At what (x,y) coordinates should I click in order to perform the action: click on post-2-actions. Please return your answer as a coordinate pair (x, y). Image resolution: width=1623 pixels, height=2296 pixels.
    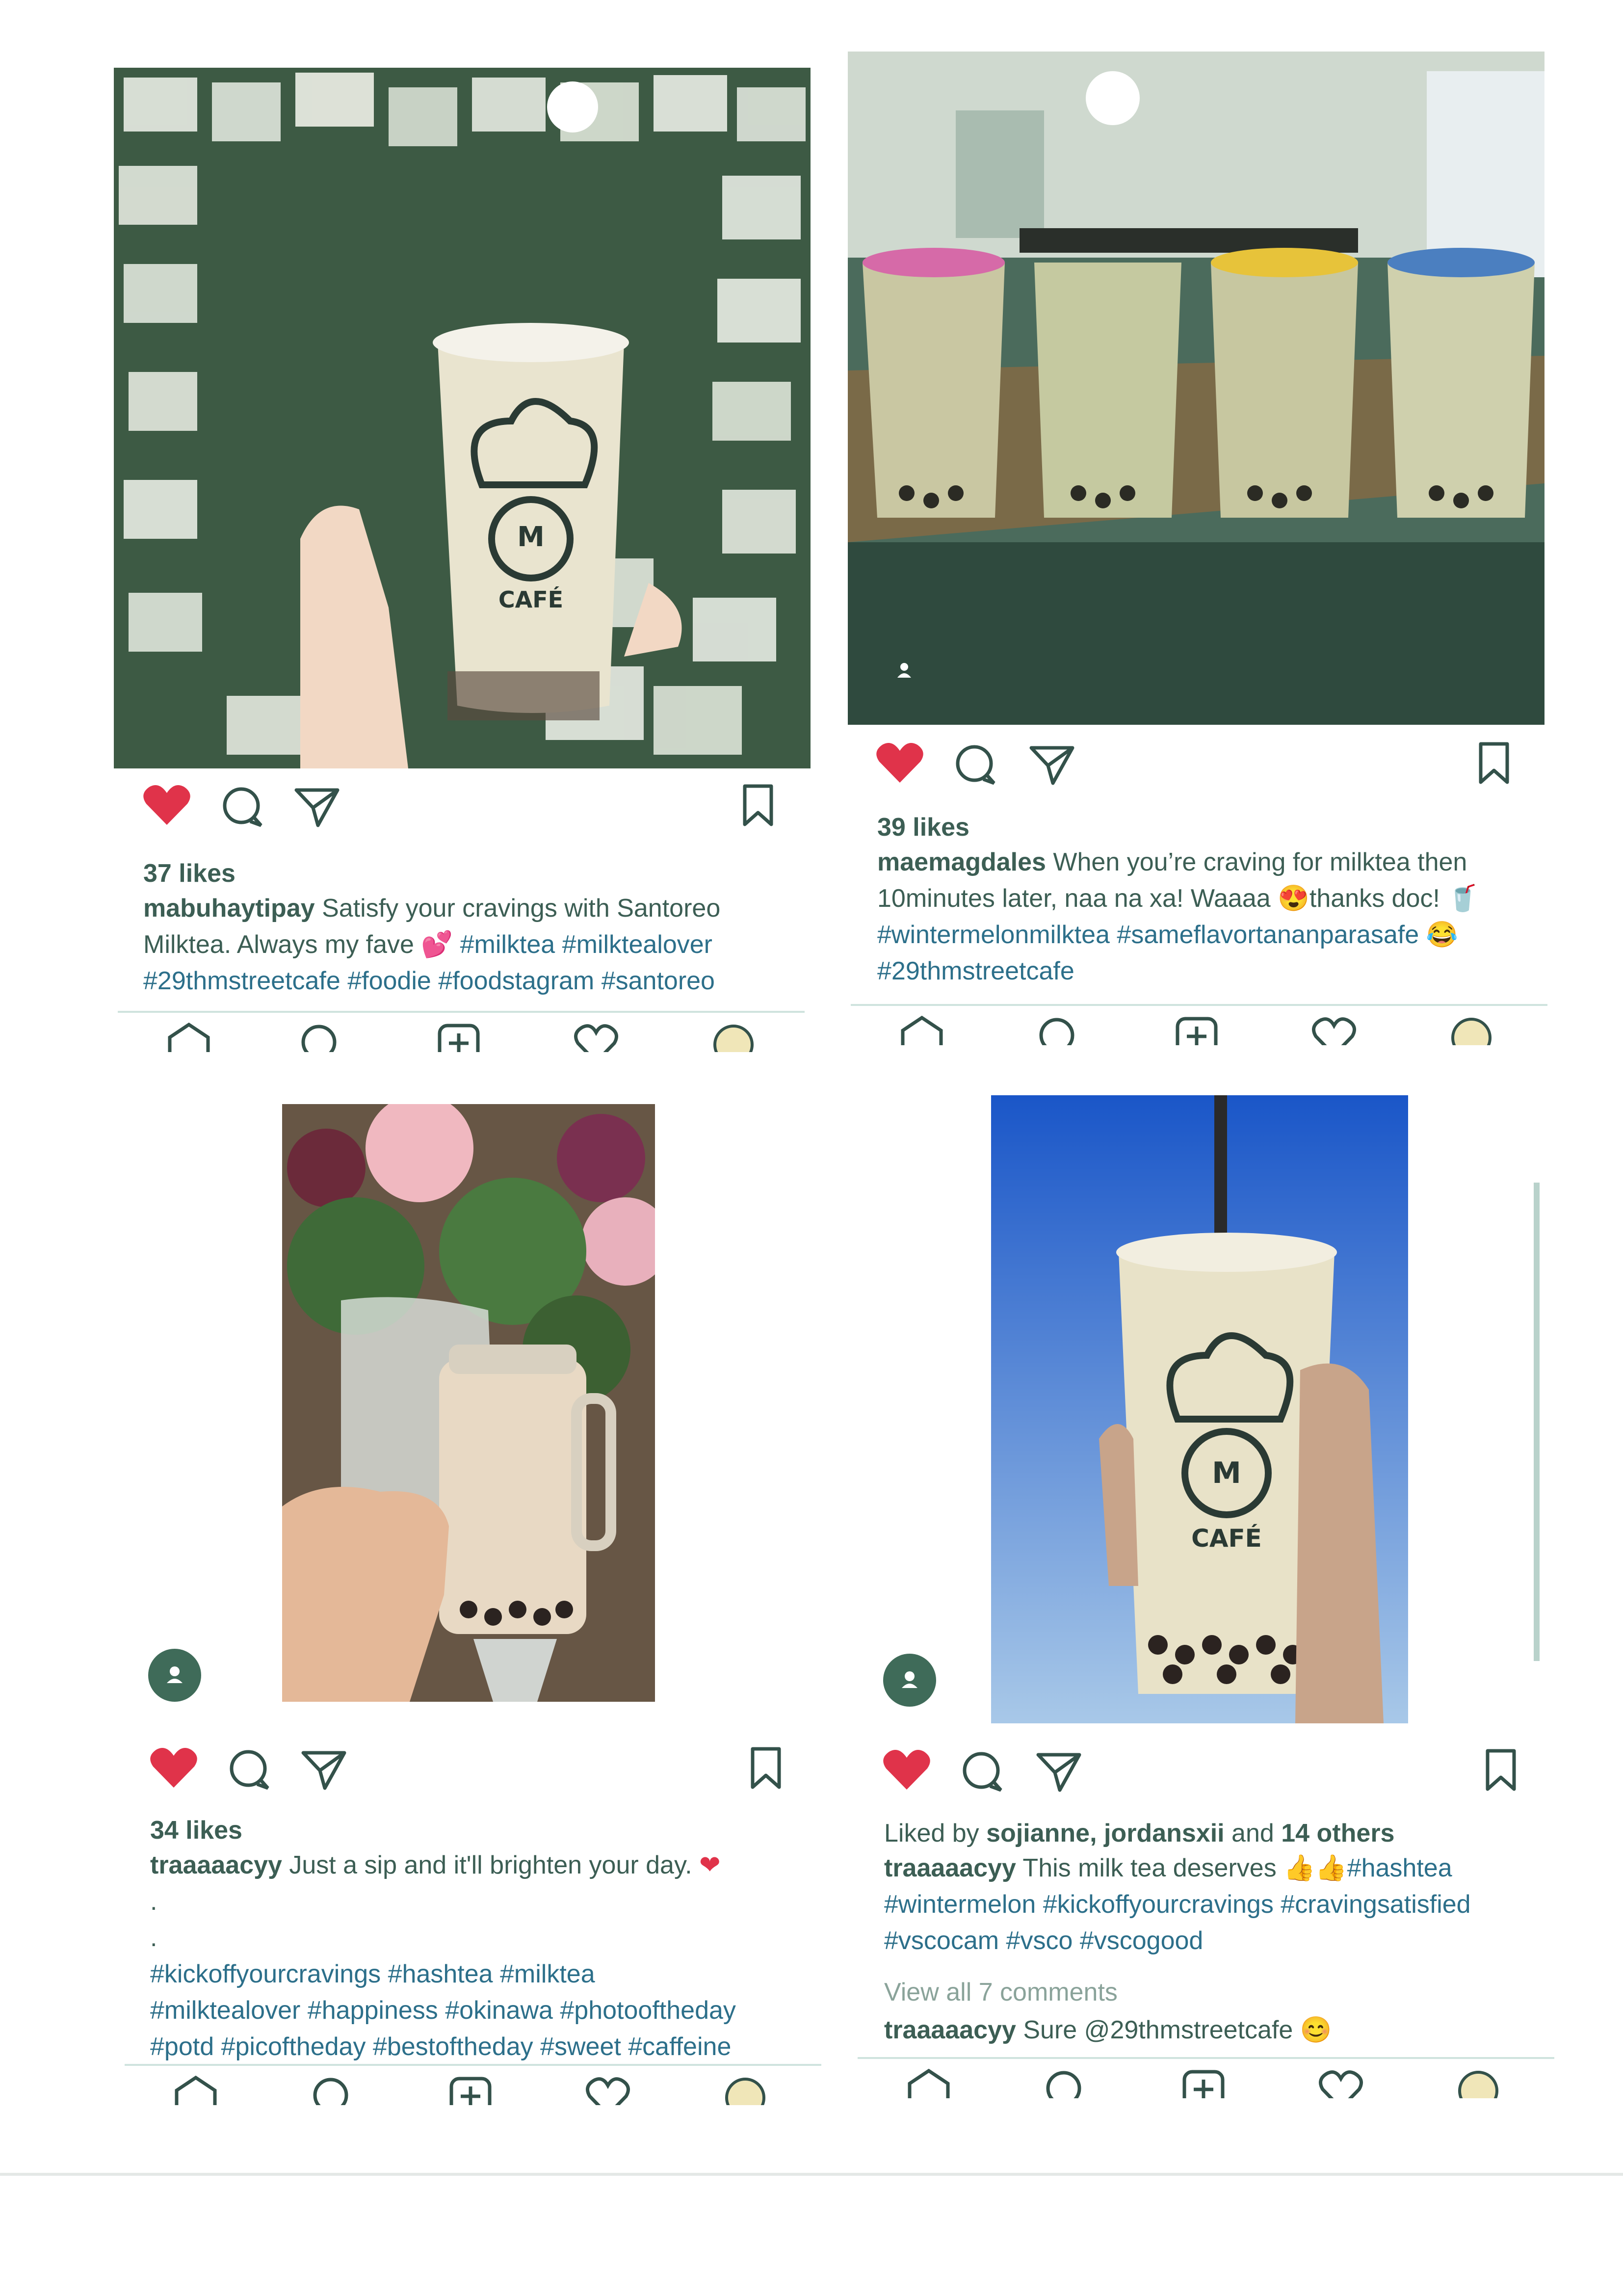
    Looking at the image, I should click on (1196, 768).